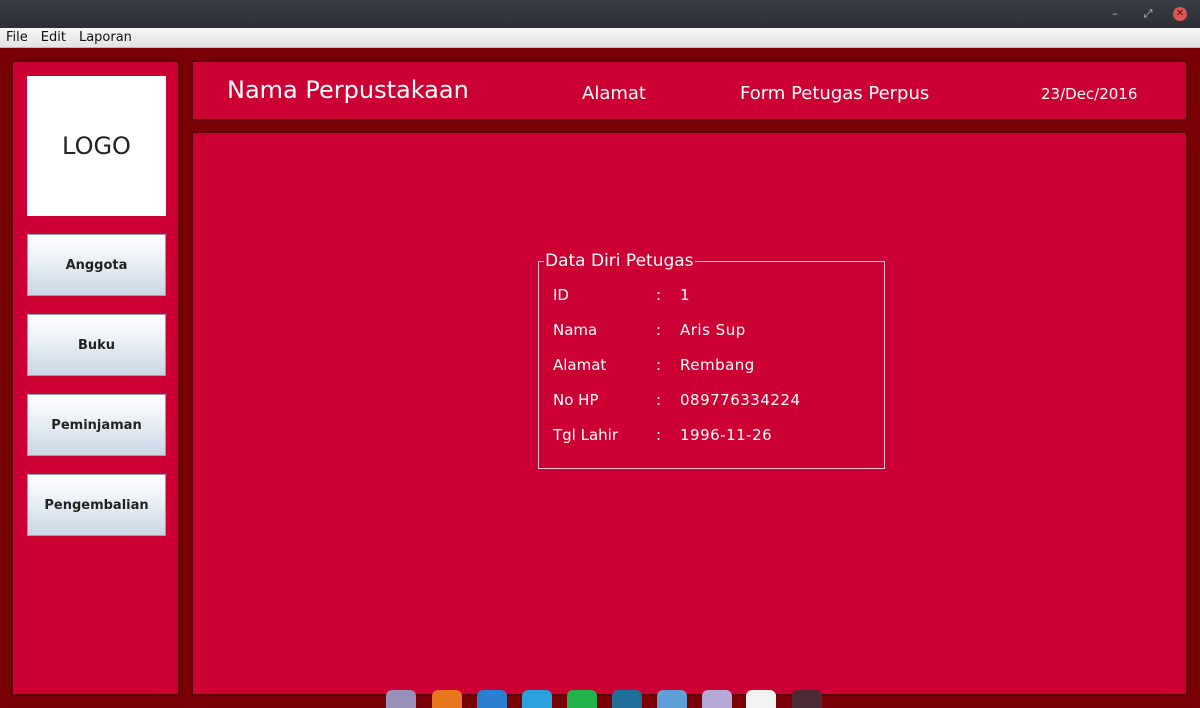 The height and width of the screenshot is (708, 1200). I want to click on detail-value: 1, so click(685, 295).